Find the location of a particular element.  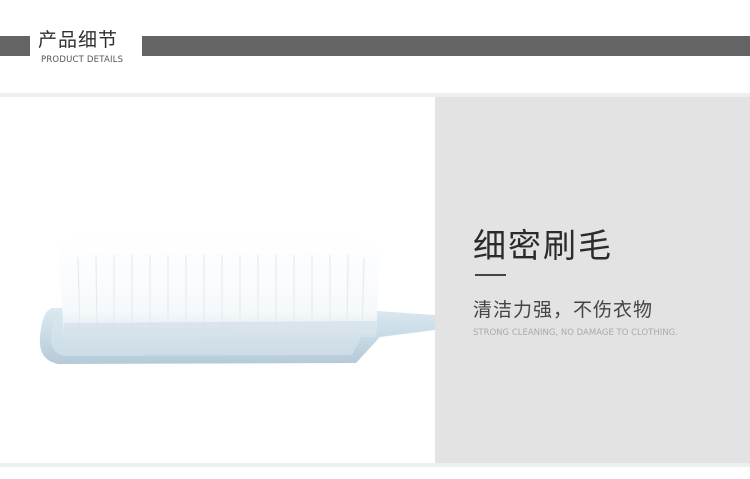

feature-divider is located at coordinates (490, 275).